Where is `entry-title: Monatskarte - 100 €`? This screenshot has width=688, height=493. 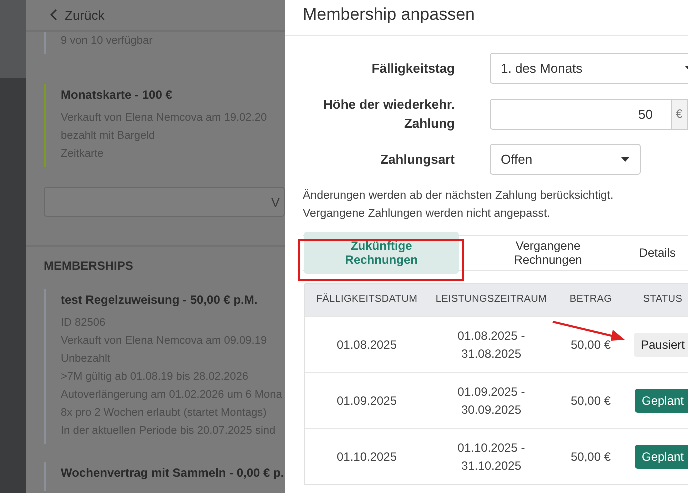 entry-title: Monatskarte - 100 € is located at coordinates (117, 95).